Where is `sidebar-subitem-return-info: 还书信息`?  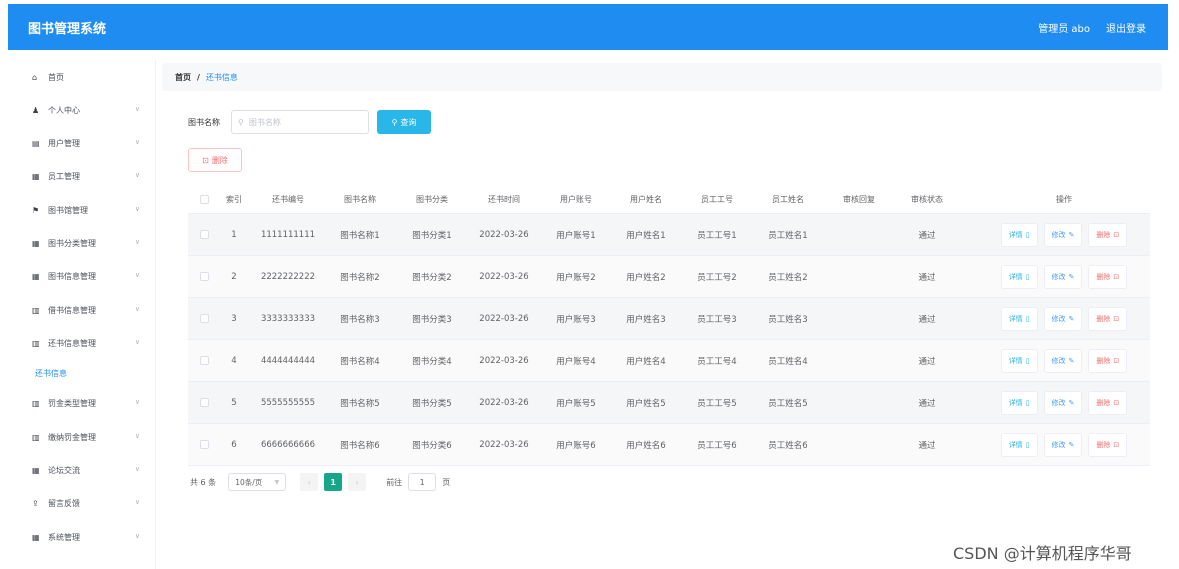
sidebar-subitem-return-info: 还书信息 is located at coordinates (82, 373).